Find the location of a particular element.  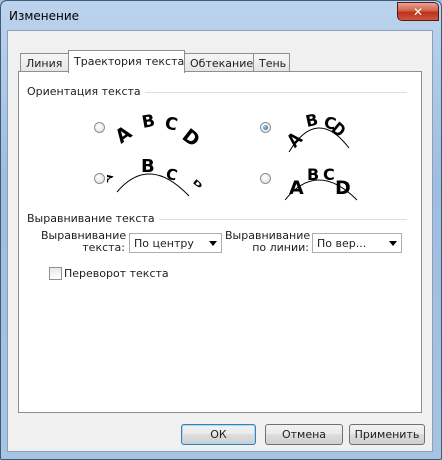

tab-line-label: Линия is located at coordinates (44, 63).